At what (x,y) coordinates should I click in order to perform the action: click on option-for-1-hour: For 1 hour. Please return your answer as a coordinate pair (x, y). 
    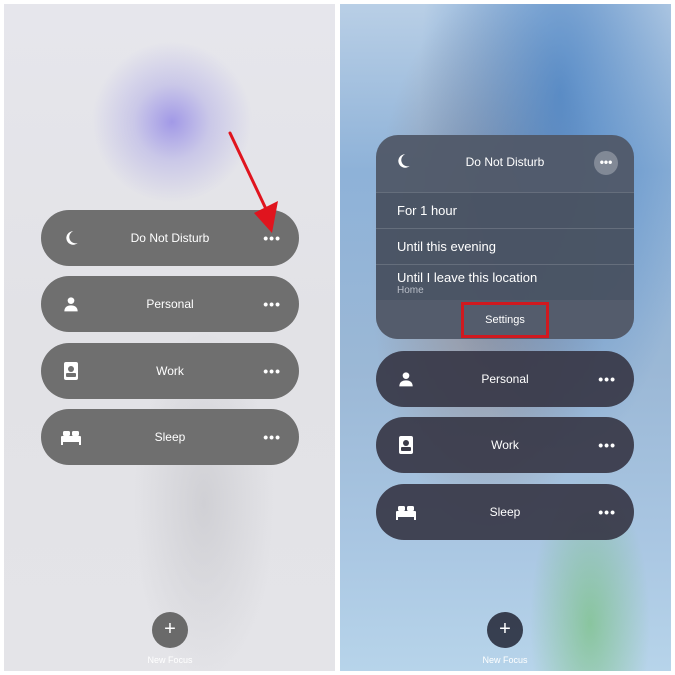
    Looking at the image, I should click on (505, 210).